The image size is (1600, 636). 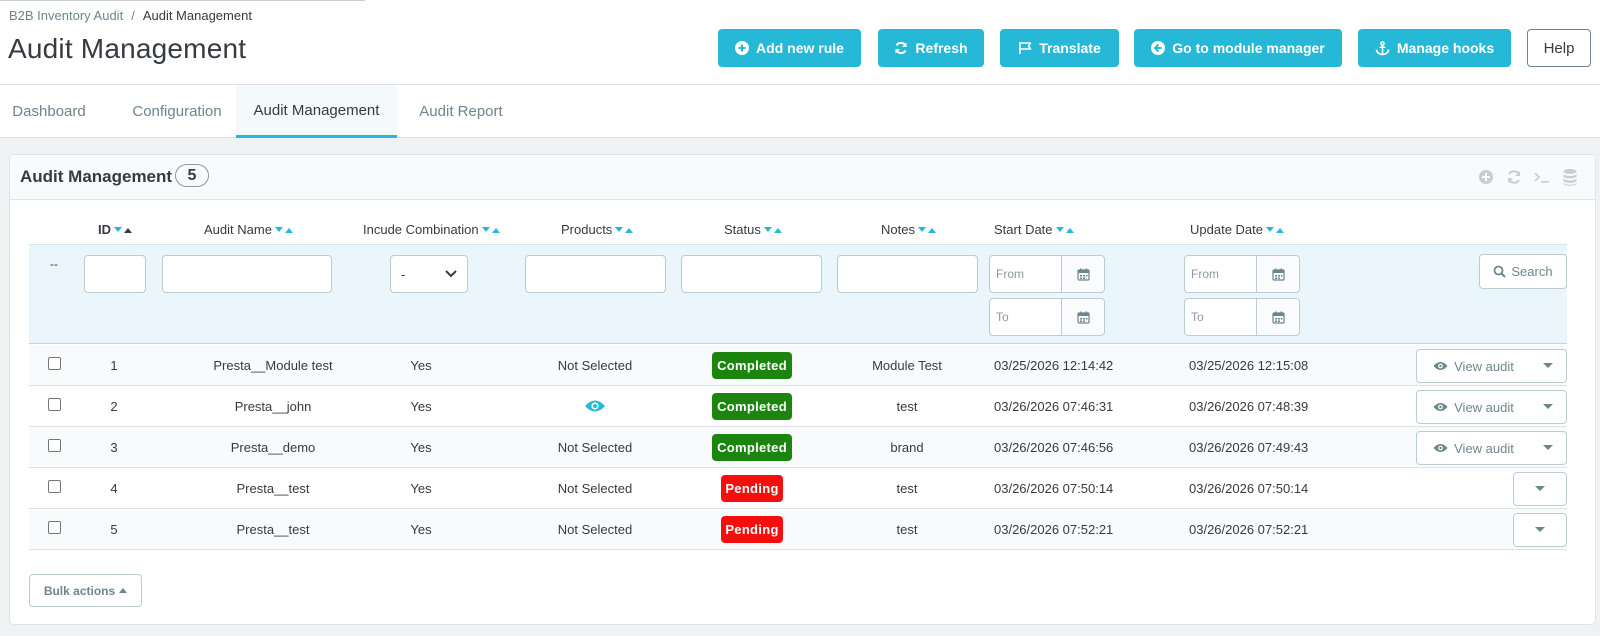 What do you see at coordinates (273, 365) in the screenshot?
I see `cell-audit-name: Presta__Module test` at bounding box center [273, 365].